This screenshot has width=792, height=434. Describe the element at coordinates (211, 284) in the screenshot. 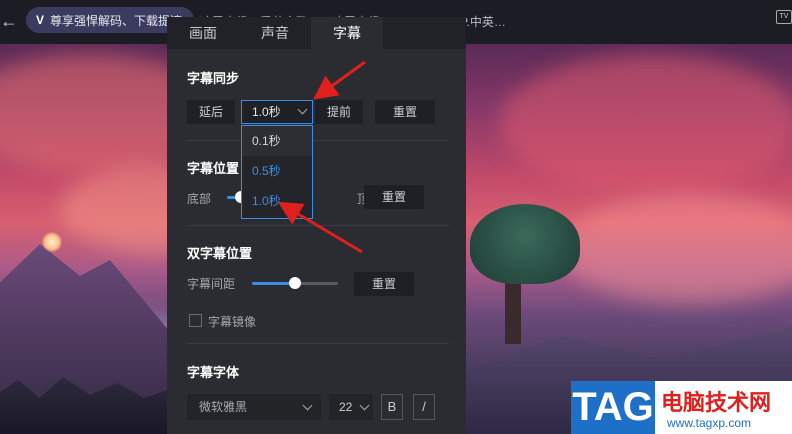

I see `spacing-label: 字幕间距` at that location.